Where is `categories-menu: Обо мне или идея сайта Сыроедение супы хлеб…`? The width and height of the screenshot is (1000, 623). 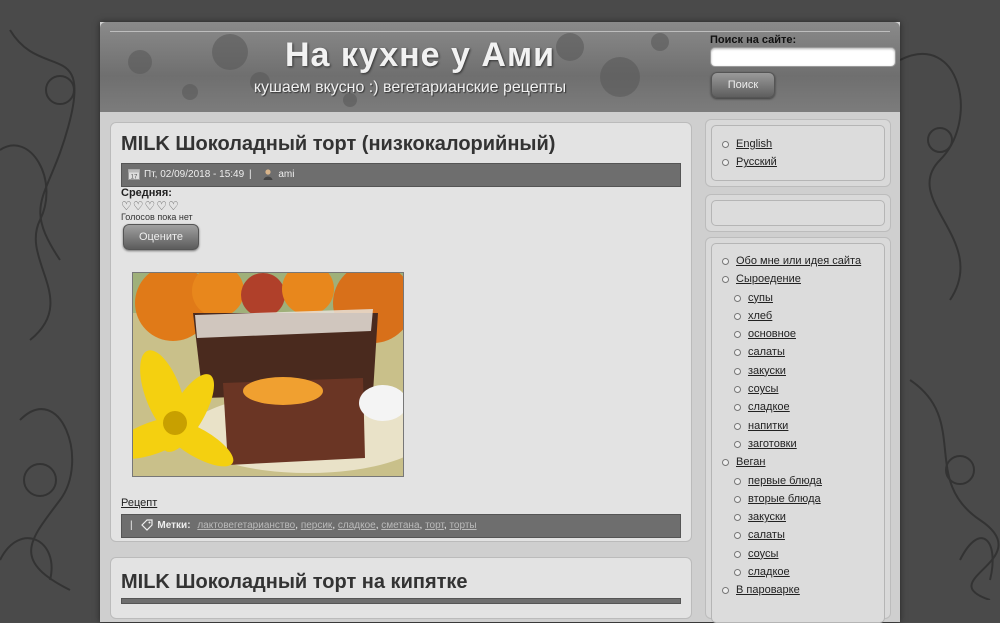 categories-menu: Обо мне или идея сайта Сыроедение супы хлеб… is located at coordinates (798, 433).